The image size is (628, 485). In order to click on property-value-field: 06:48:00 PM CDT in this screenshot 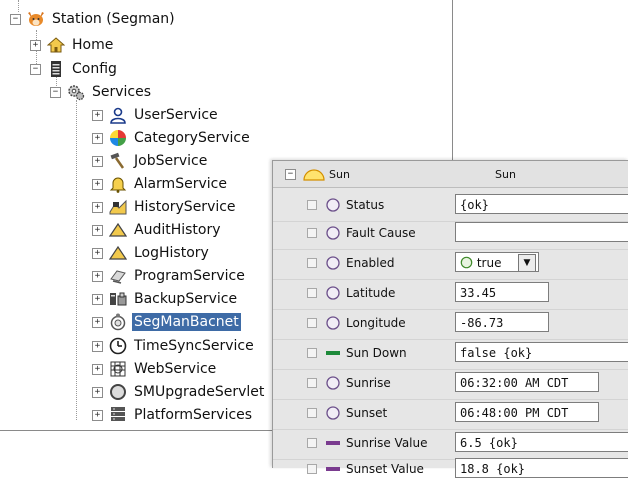, I will do `click(527, 412)`.